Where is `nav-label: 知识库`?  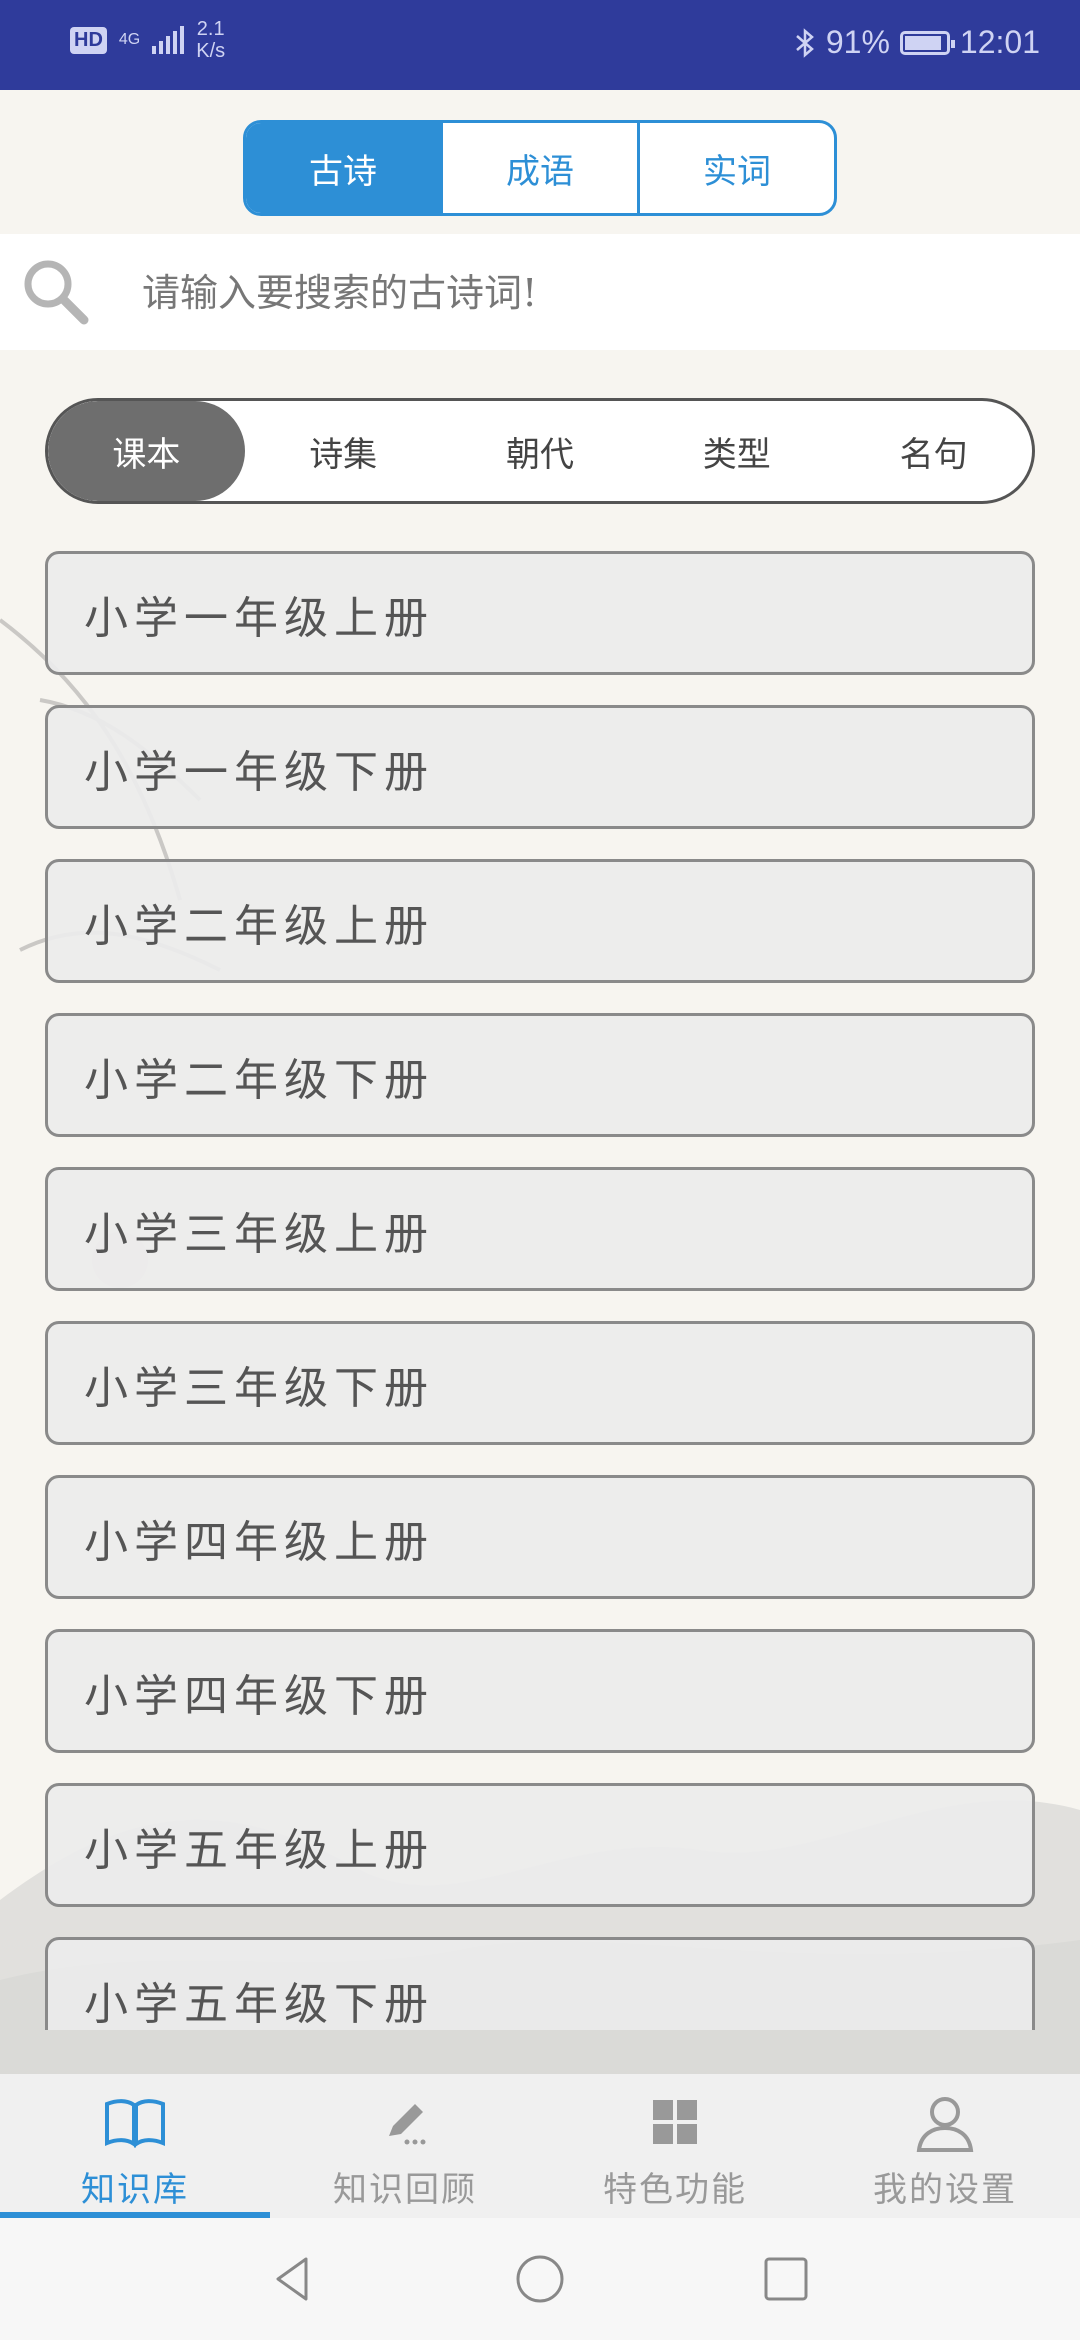
nav-label: 知识库 is located at coordinates (135, 2190).